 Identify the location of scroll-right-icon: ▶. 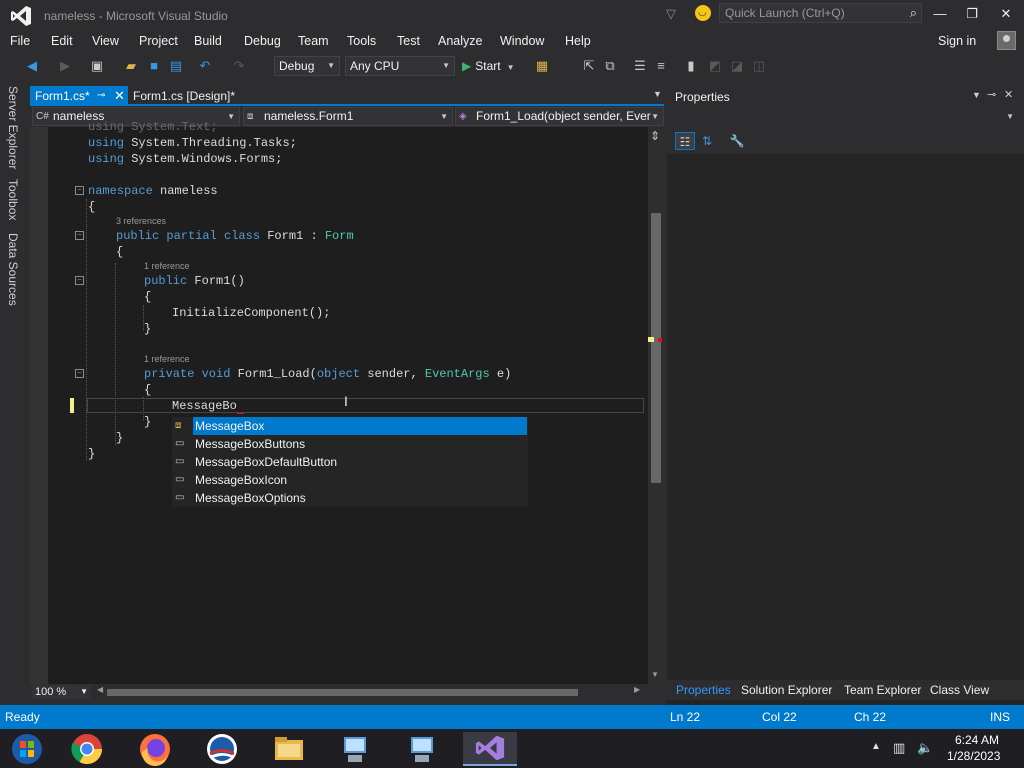
(637, 689).